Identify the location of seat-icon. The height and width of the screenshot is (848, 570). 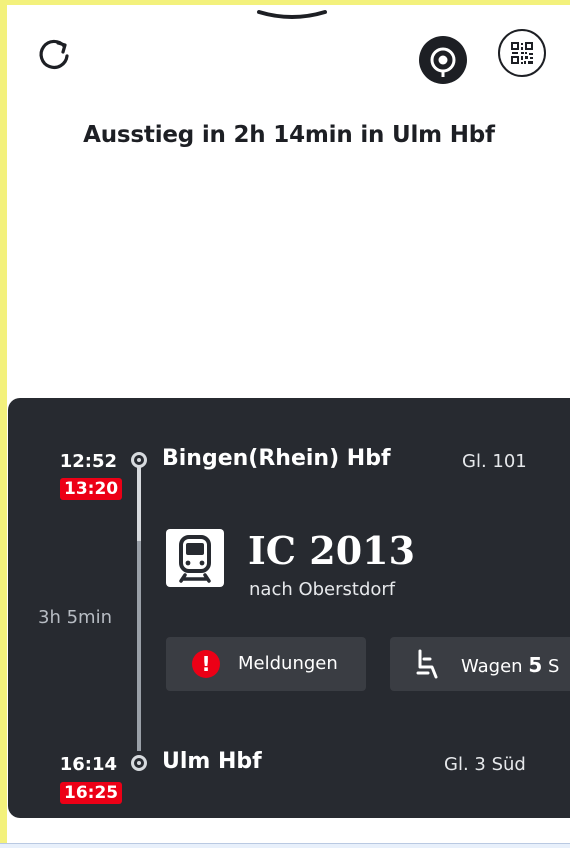
(428, 664).